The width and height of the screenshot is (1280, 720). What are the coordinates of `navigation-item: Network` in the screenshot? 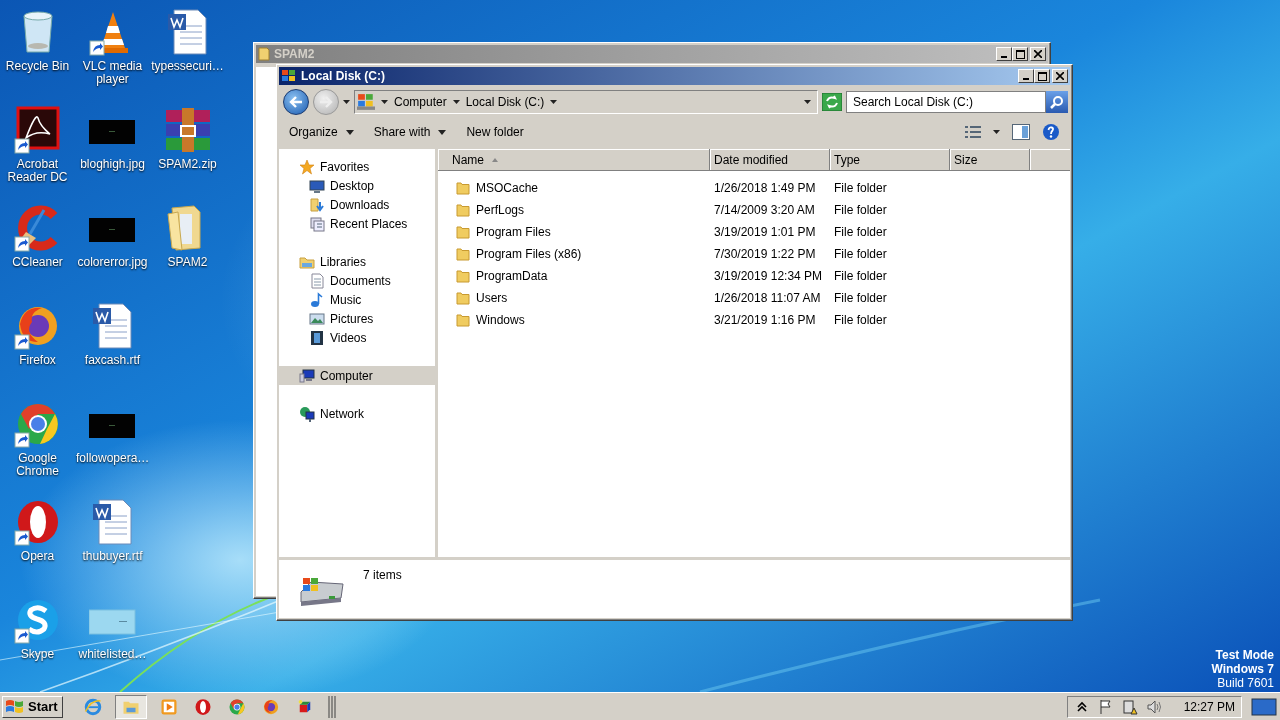 It's located at (357, 413).